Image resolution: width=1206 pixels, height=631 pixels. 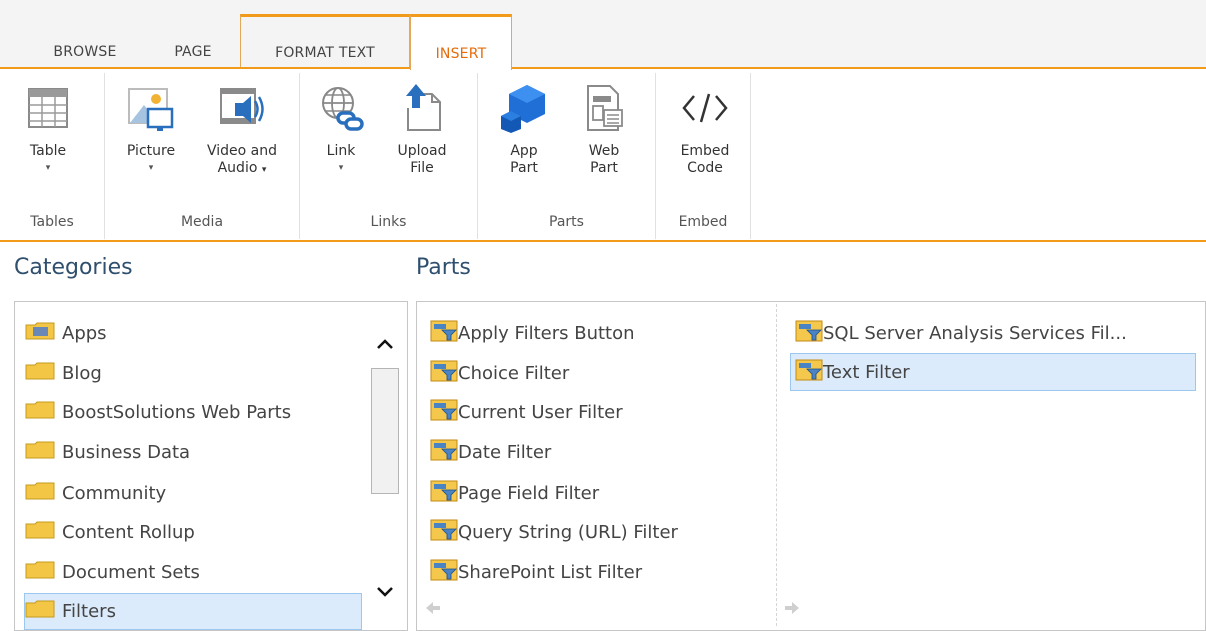 What do you see at coordinates (566, 222) in the screenshot?
I see `group-label-parts: Parts` at bounding box center [566, 222].